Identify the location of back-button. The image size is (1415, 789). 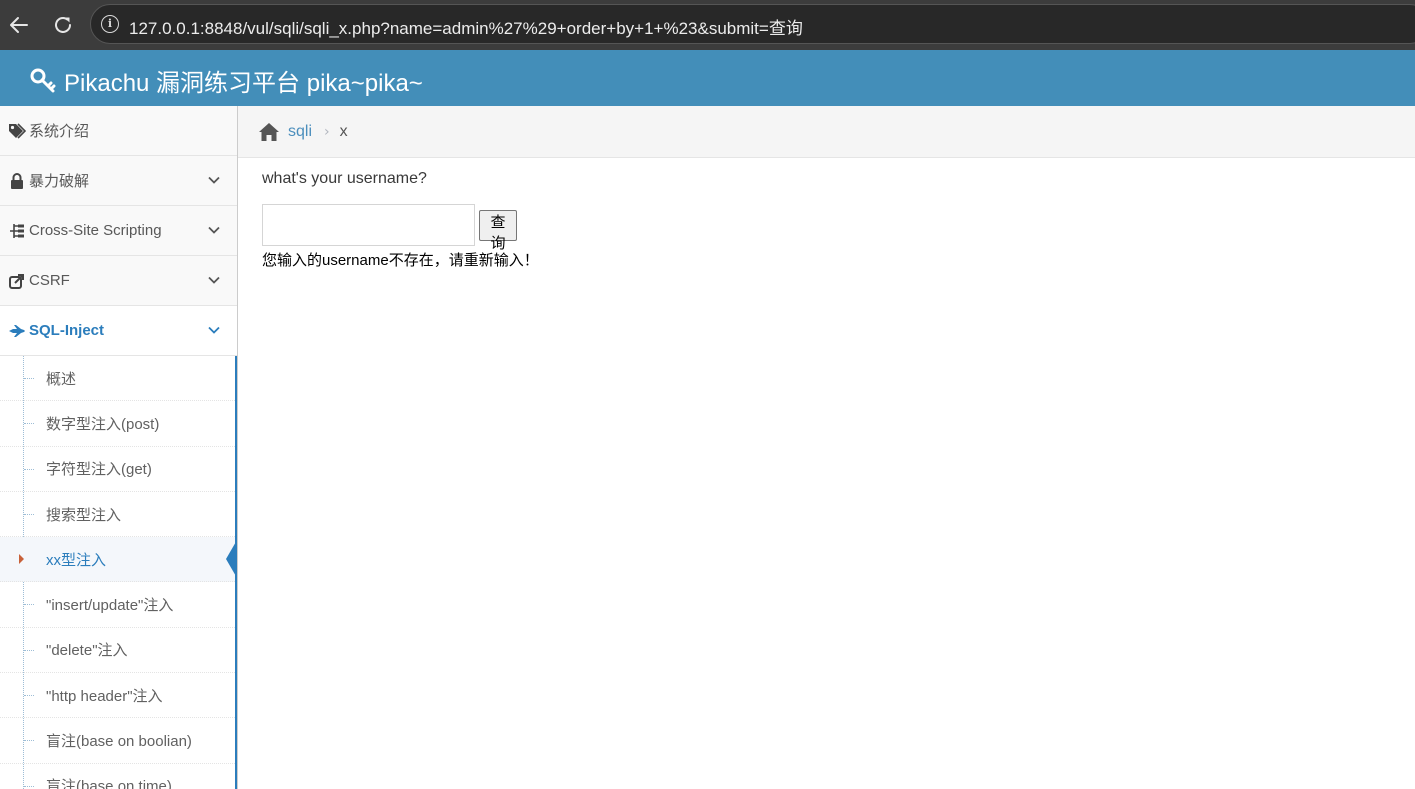
(19, 25).